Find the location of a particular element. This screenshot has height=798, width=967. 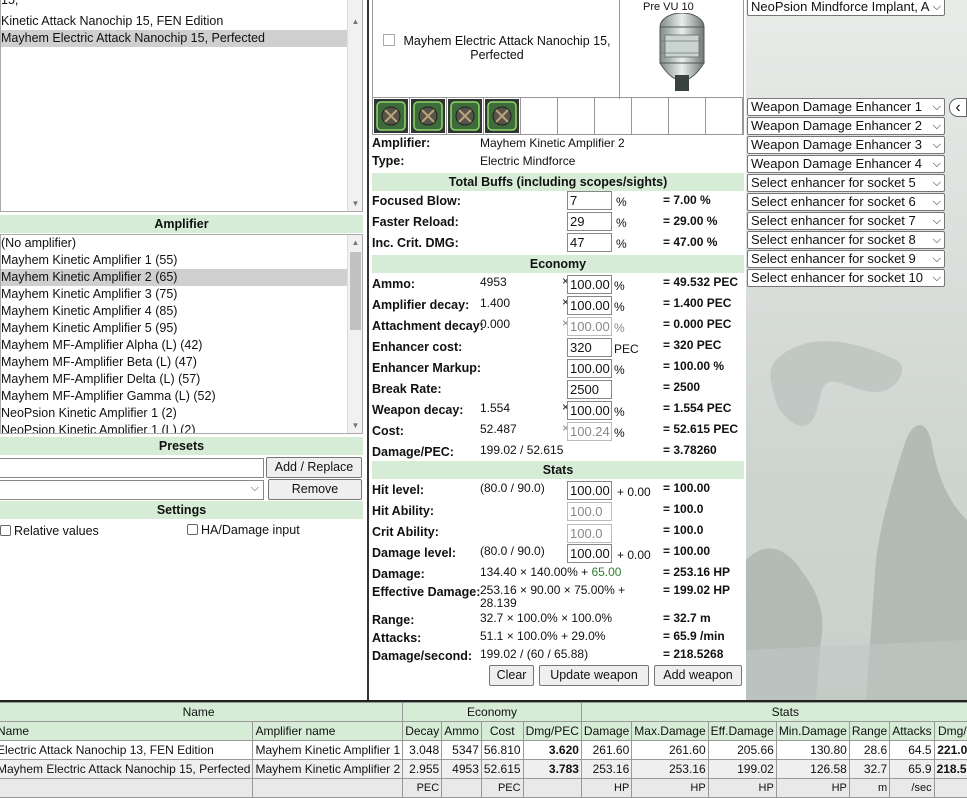

preset-select: ⌵ is located at coordinates (132, 490).